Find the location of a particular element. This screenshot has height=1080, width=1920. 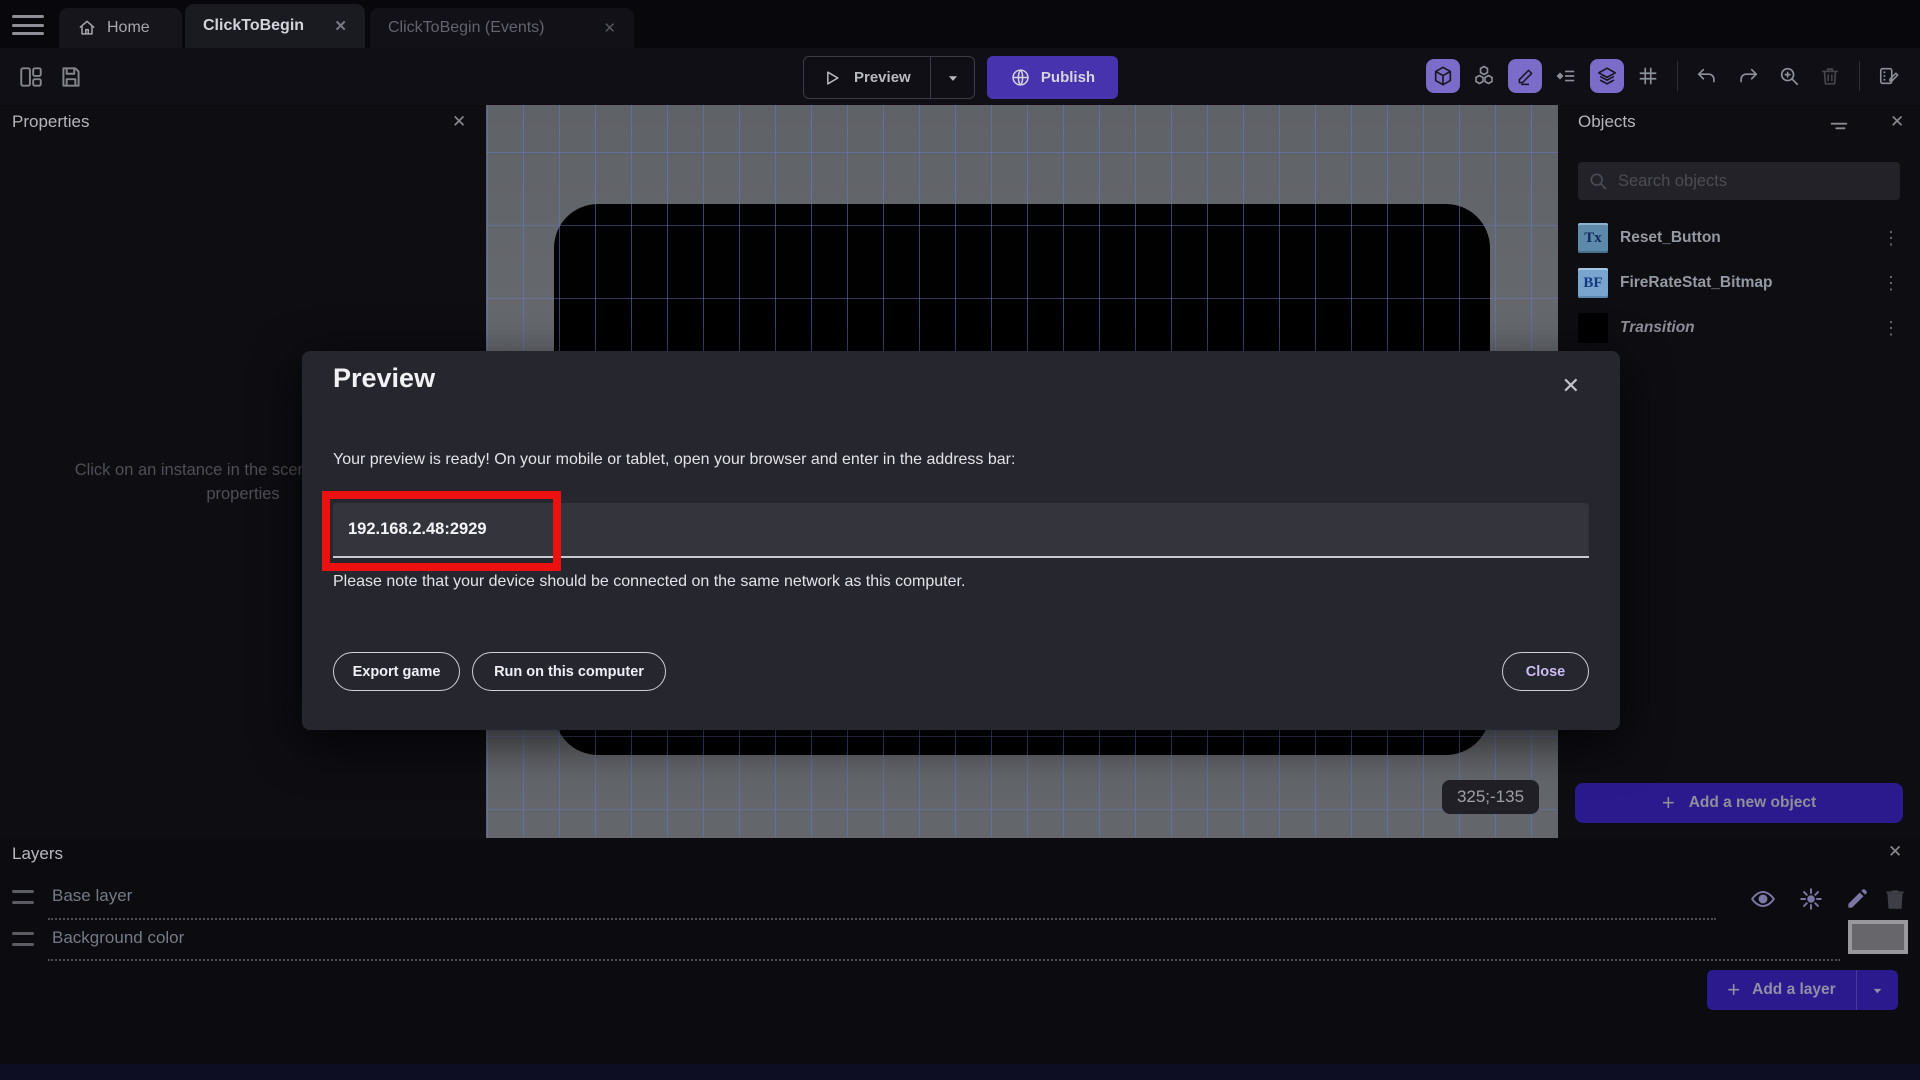

delete-layer-icon is located at coordinates (1895, 899).